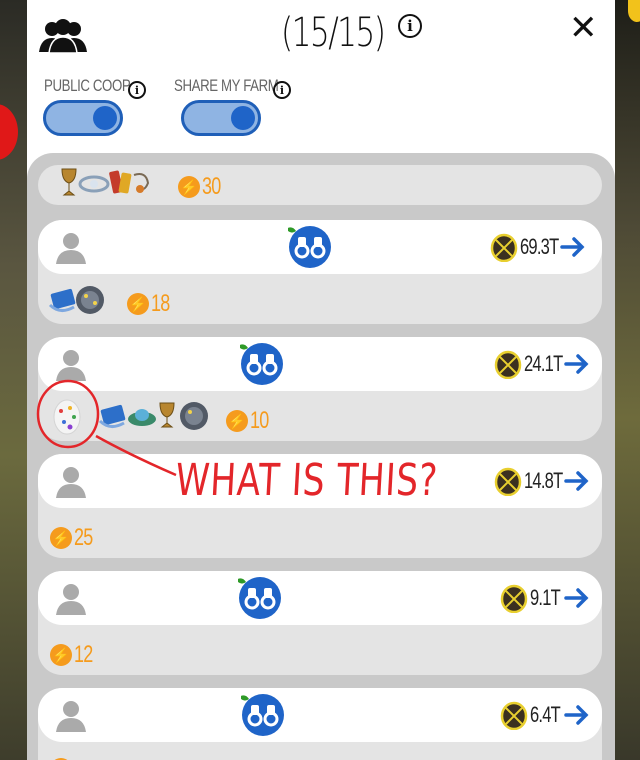 This screenshot has height=760, width=640. What do you see at coordinates (320, 715) in the screenshot?
I see `member-card-header: 6.4T` at bounding box center [320, 715].